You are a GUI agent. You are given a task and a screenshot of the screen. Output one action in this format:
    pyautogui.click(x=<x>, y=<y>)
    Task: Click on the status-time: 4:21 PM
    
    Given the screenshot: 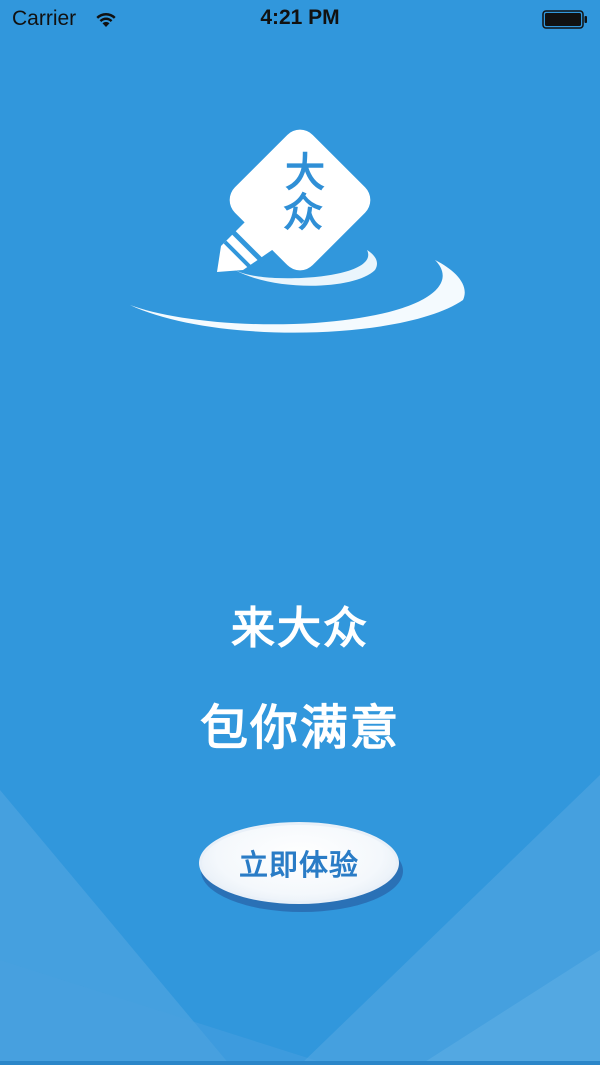 What is the action you would take?
    pyautogui.click(x=300, y=17)
    